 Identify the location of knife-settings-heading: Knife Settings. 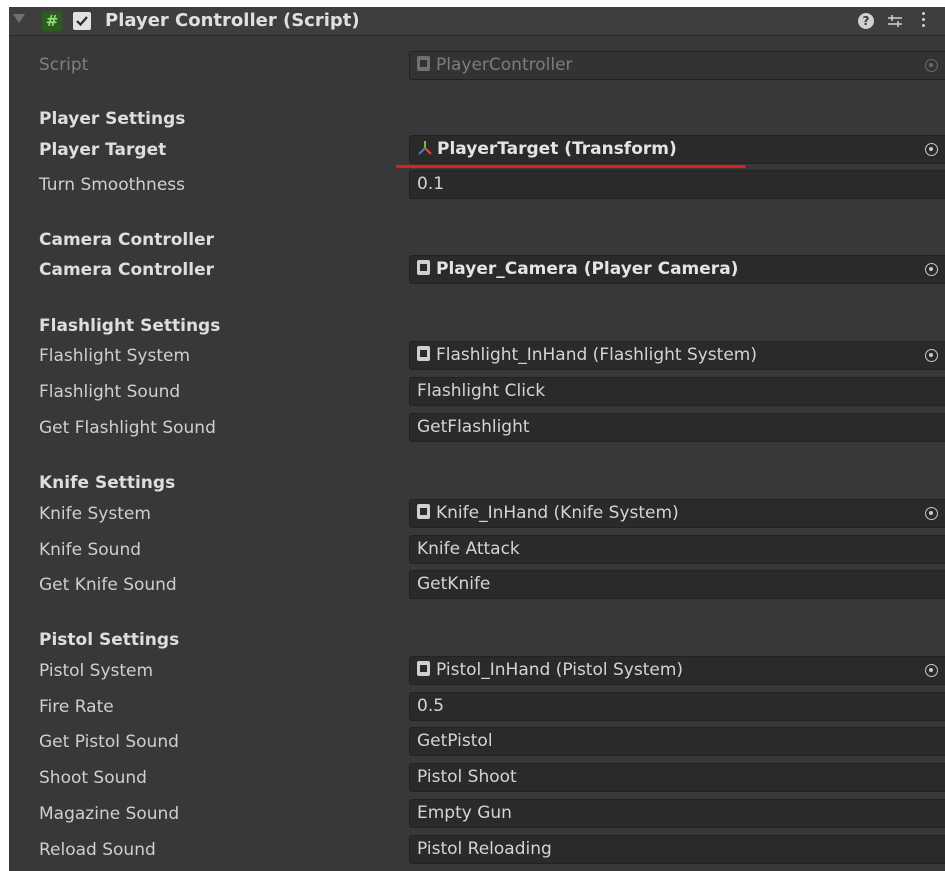
(107, 483).